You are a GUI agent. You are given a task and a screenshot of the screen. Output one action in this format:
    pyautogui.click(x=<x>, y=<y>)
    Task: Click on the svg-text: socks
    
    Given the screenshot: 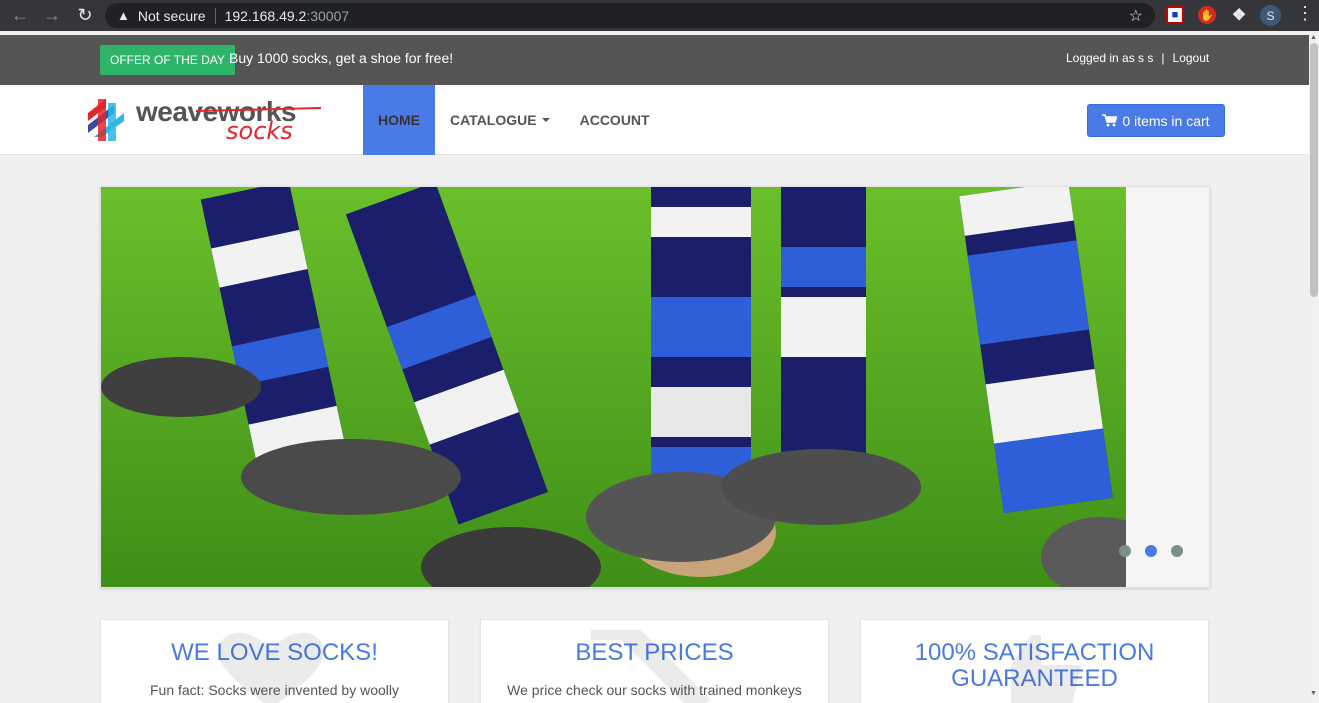 What is the action you would take?
    pyautogui.click(x=259, y=131)
    